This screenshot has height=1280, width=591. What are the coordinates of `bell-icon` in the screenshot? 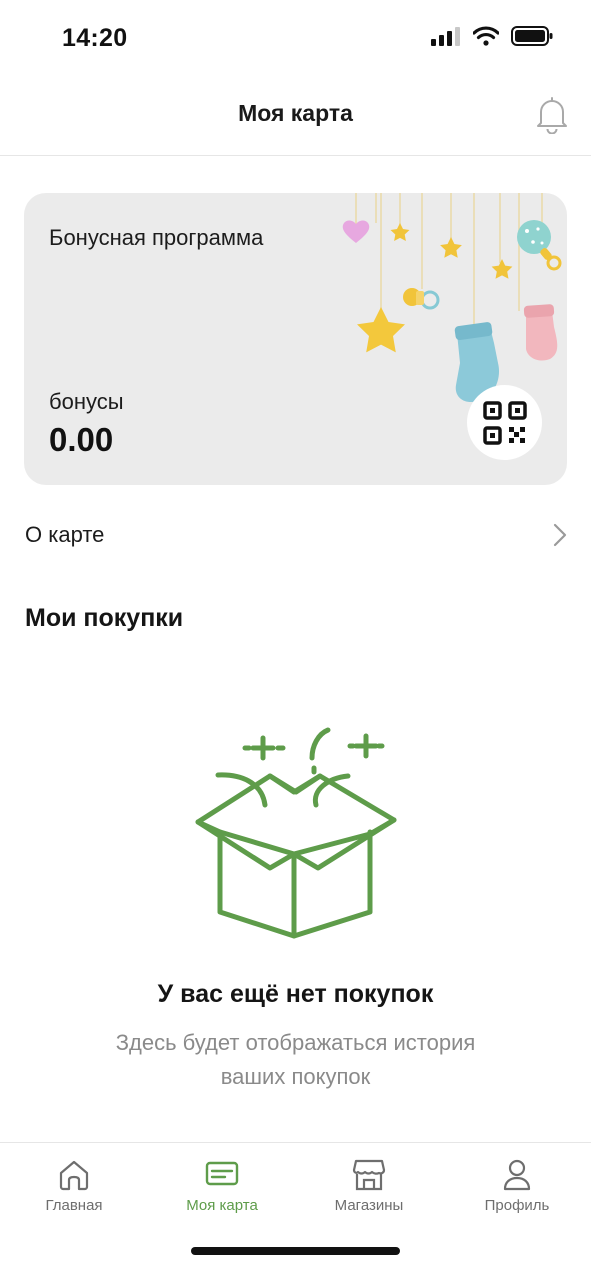 It's located at (552, 115).